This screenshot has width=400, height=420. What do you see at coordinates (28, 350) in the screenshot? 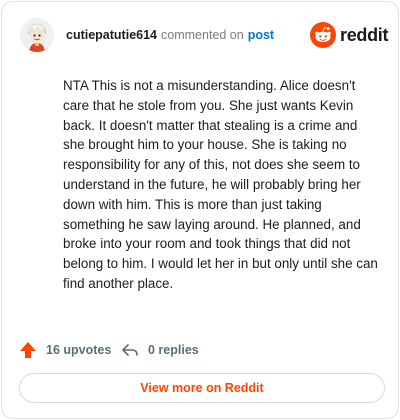
I see `upvote-arrow-icon` at bounding box center [28, 350].